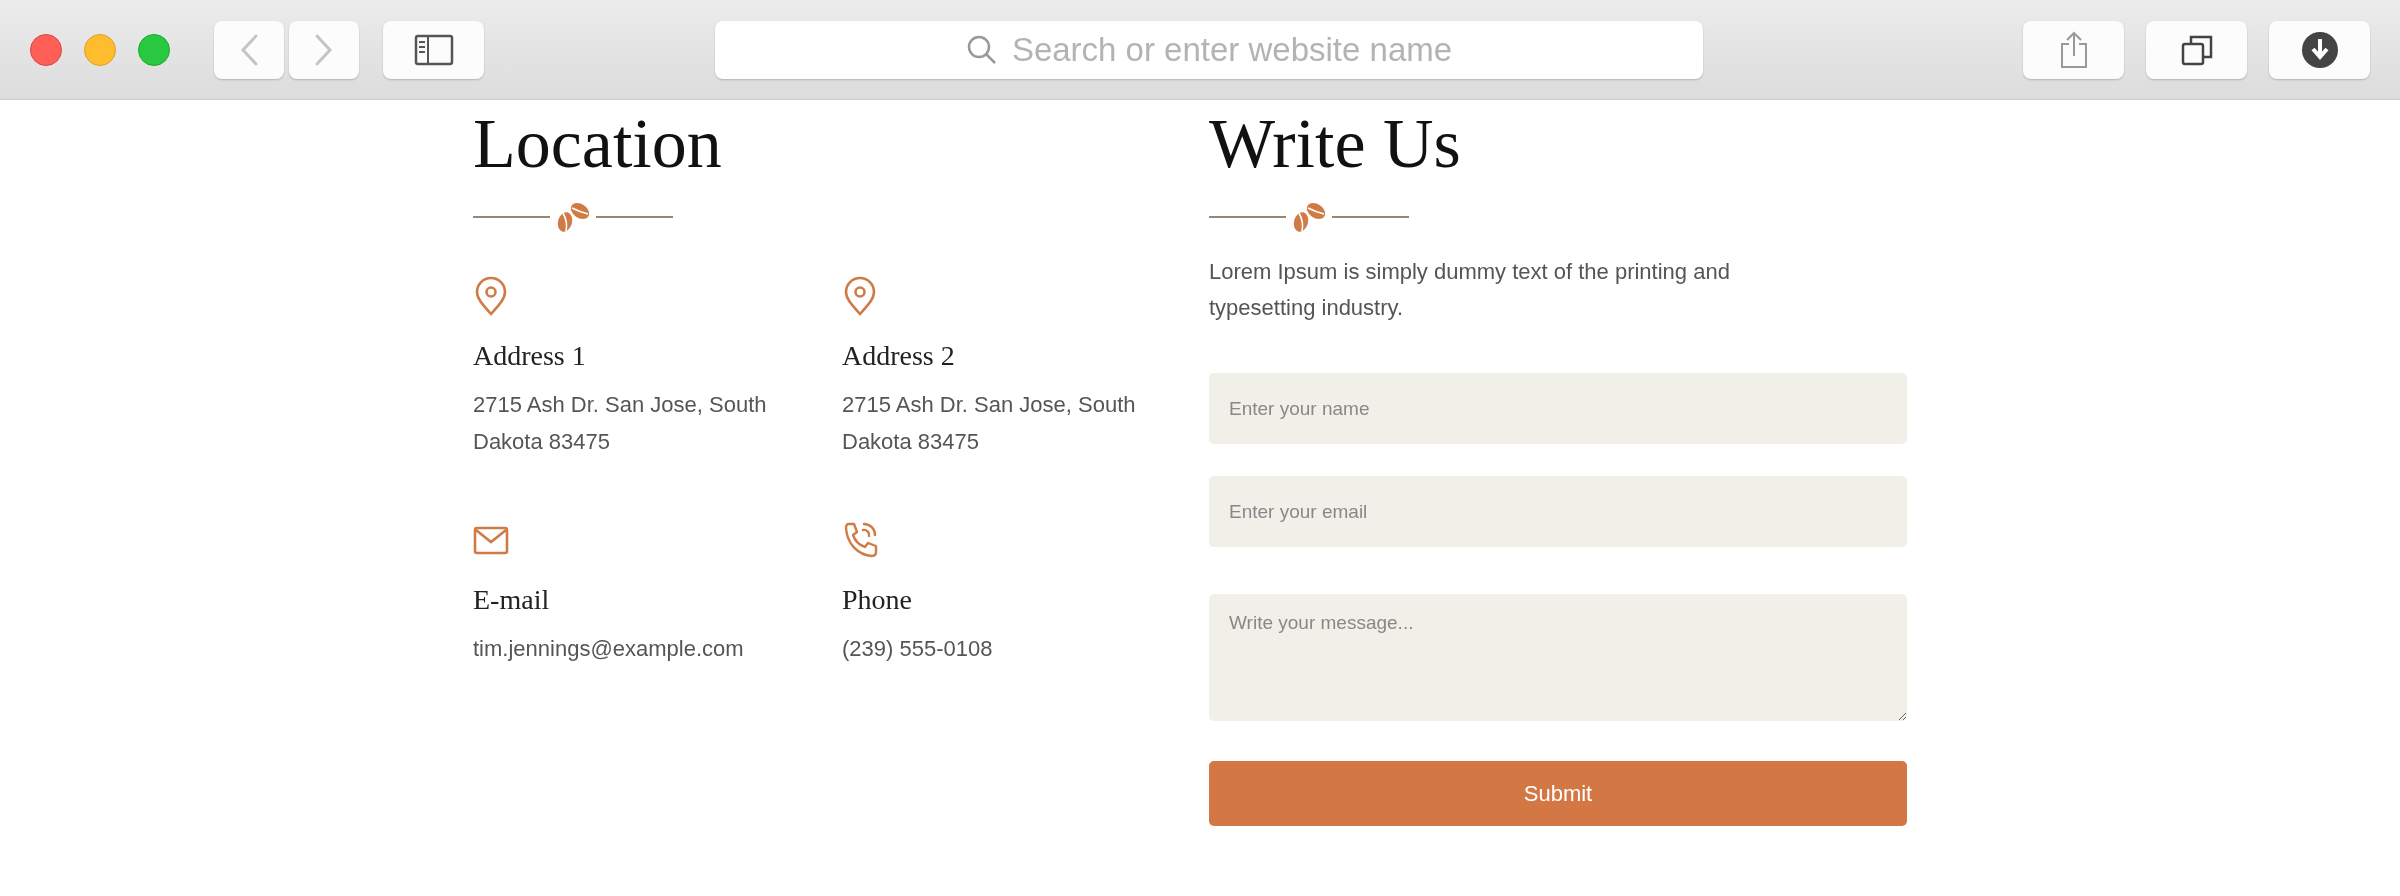 The height and width of the screenshot is (896, 2400). Describe the element at coordinates (1558, 408) in the screenshot. I see `input-field: Enter your name` at that location.